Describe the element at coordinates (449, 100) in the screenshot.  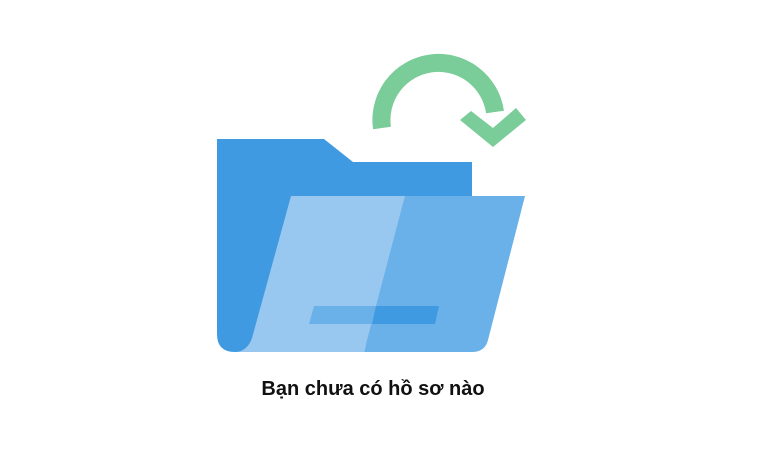
I see `redo-arrow-icon` at that location.